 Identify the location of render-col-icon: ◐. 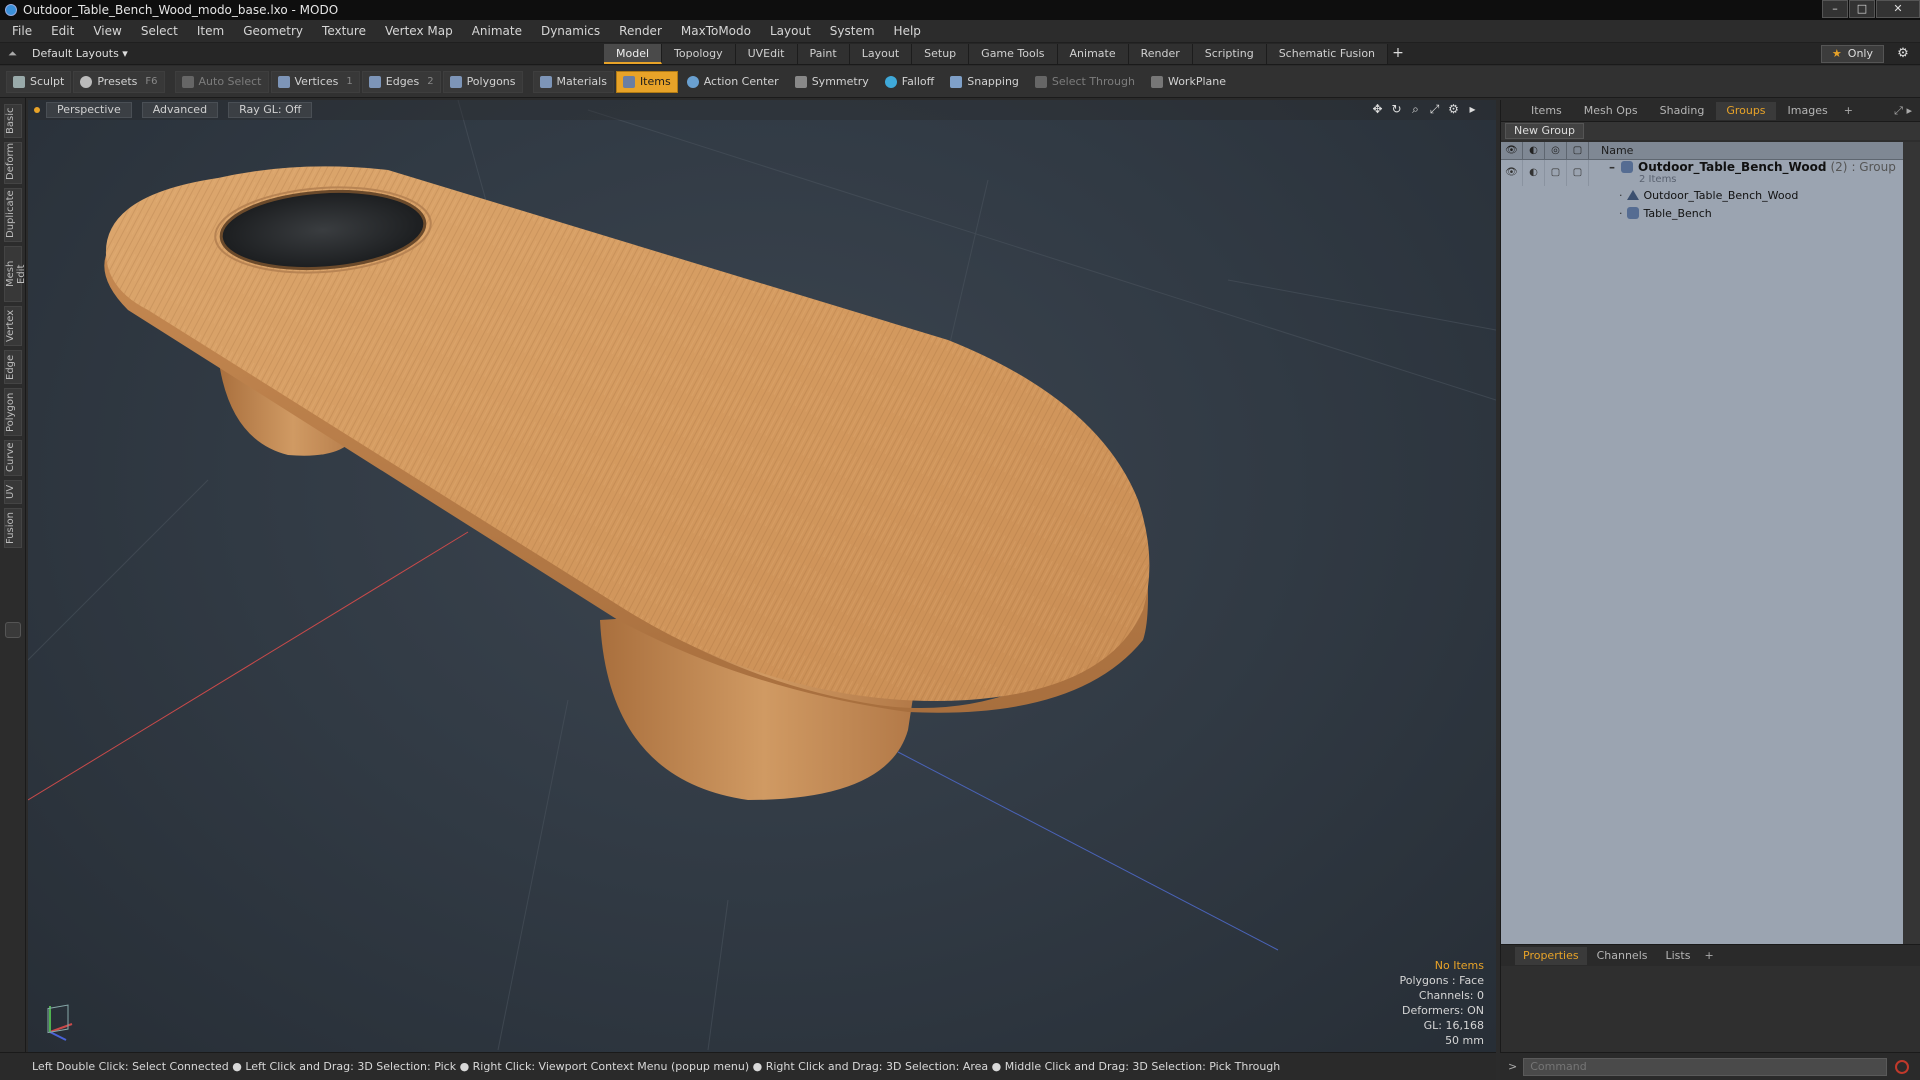
(1534, 150).